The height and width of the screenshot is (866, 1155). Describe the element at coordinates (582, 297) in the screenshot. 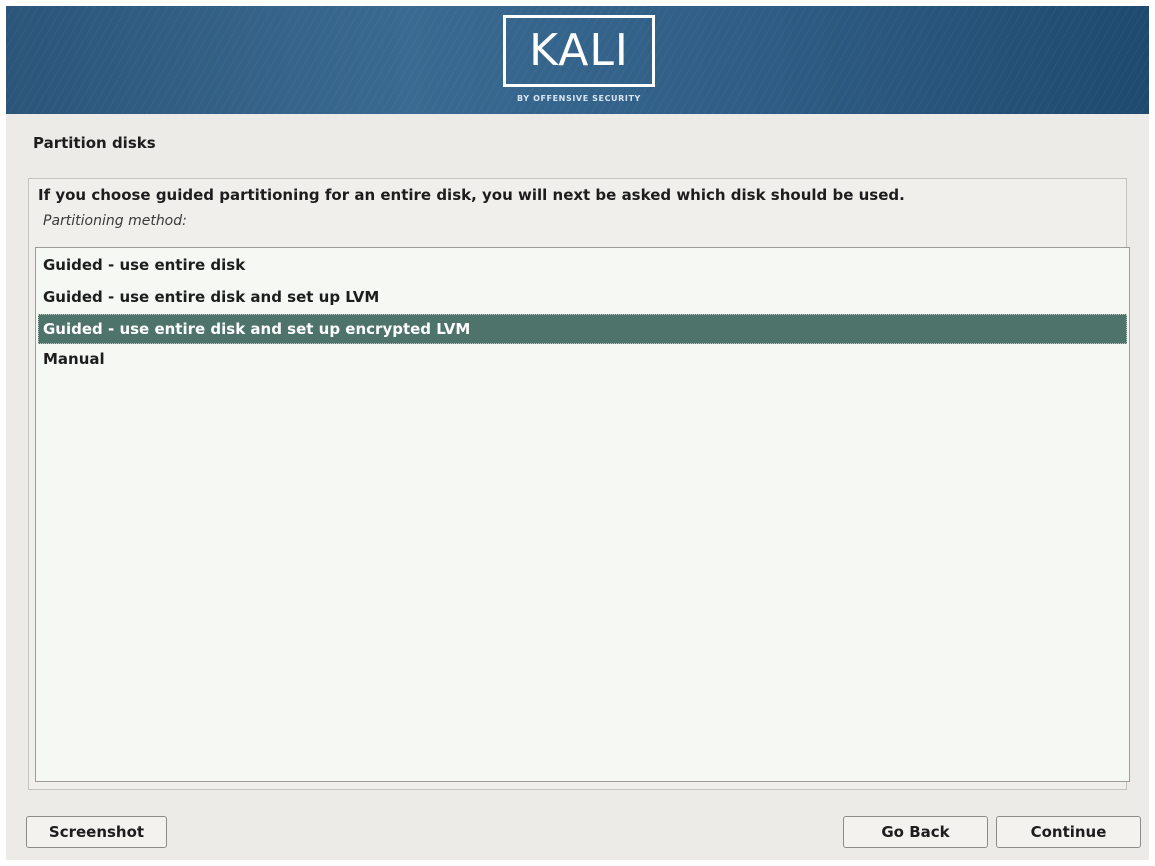

I see `option-guided-lvm: Guided - use entire disk and set up LVM` at that location.